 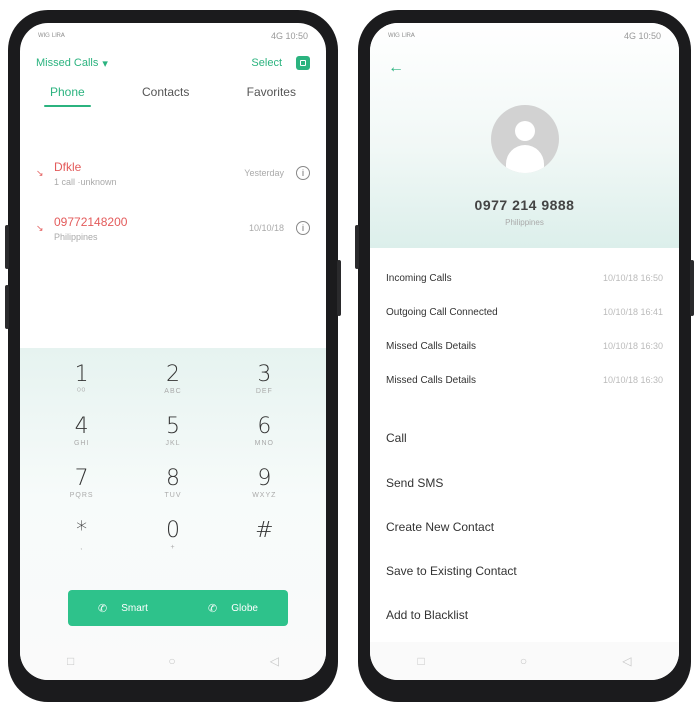 What do you see at coordinates (266, 63) in the screenshot?
I see `select-button: Select` at bounding box center [266, 63].